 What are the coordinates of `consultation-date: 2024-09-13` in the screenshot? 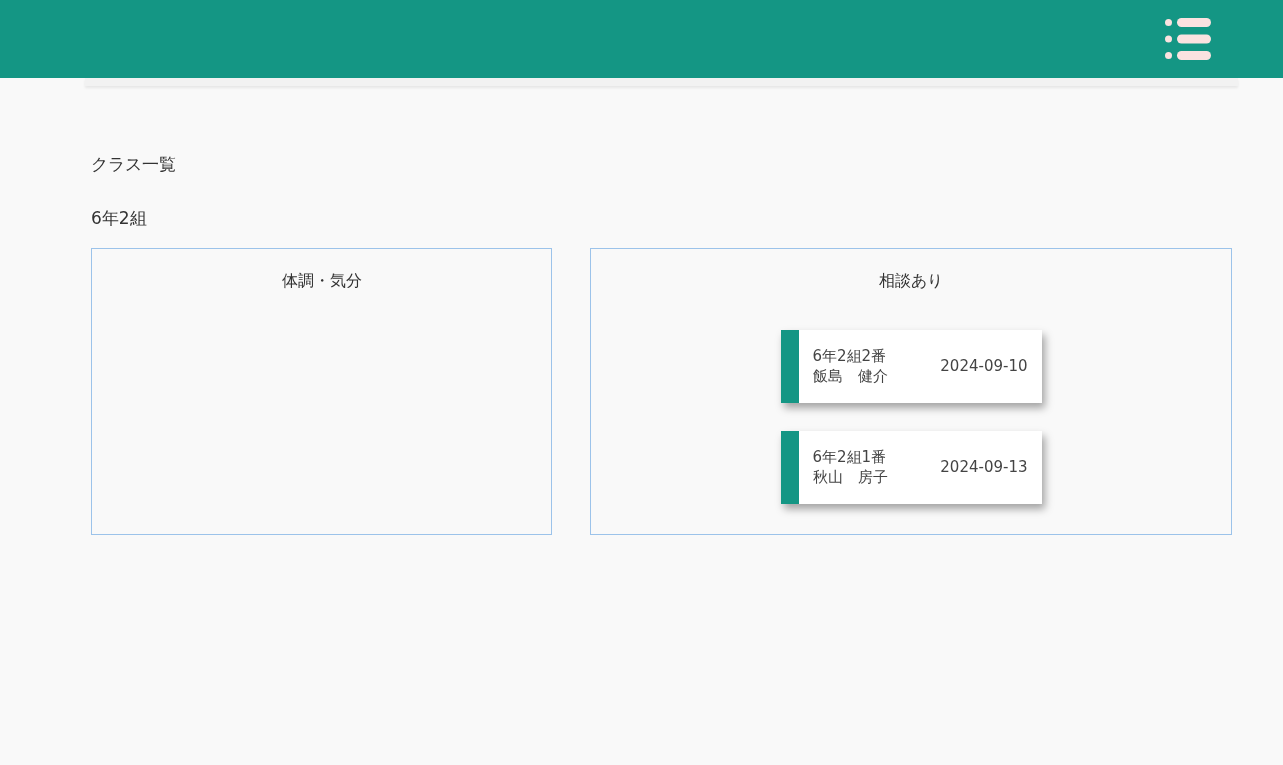 It's located at (984, 467).